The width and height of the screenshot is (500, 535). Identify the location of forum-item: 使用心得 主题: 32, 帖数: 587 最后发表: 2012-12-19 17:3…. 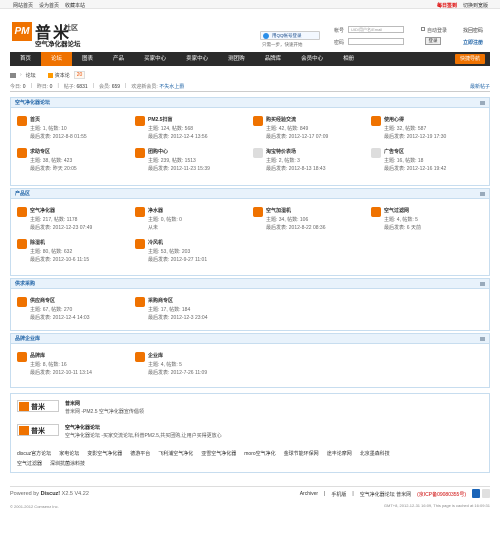
(428, 130).